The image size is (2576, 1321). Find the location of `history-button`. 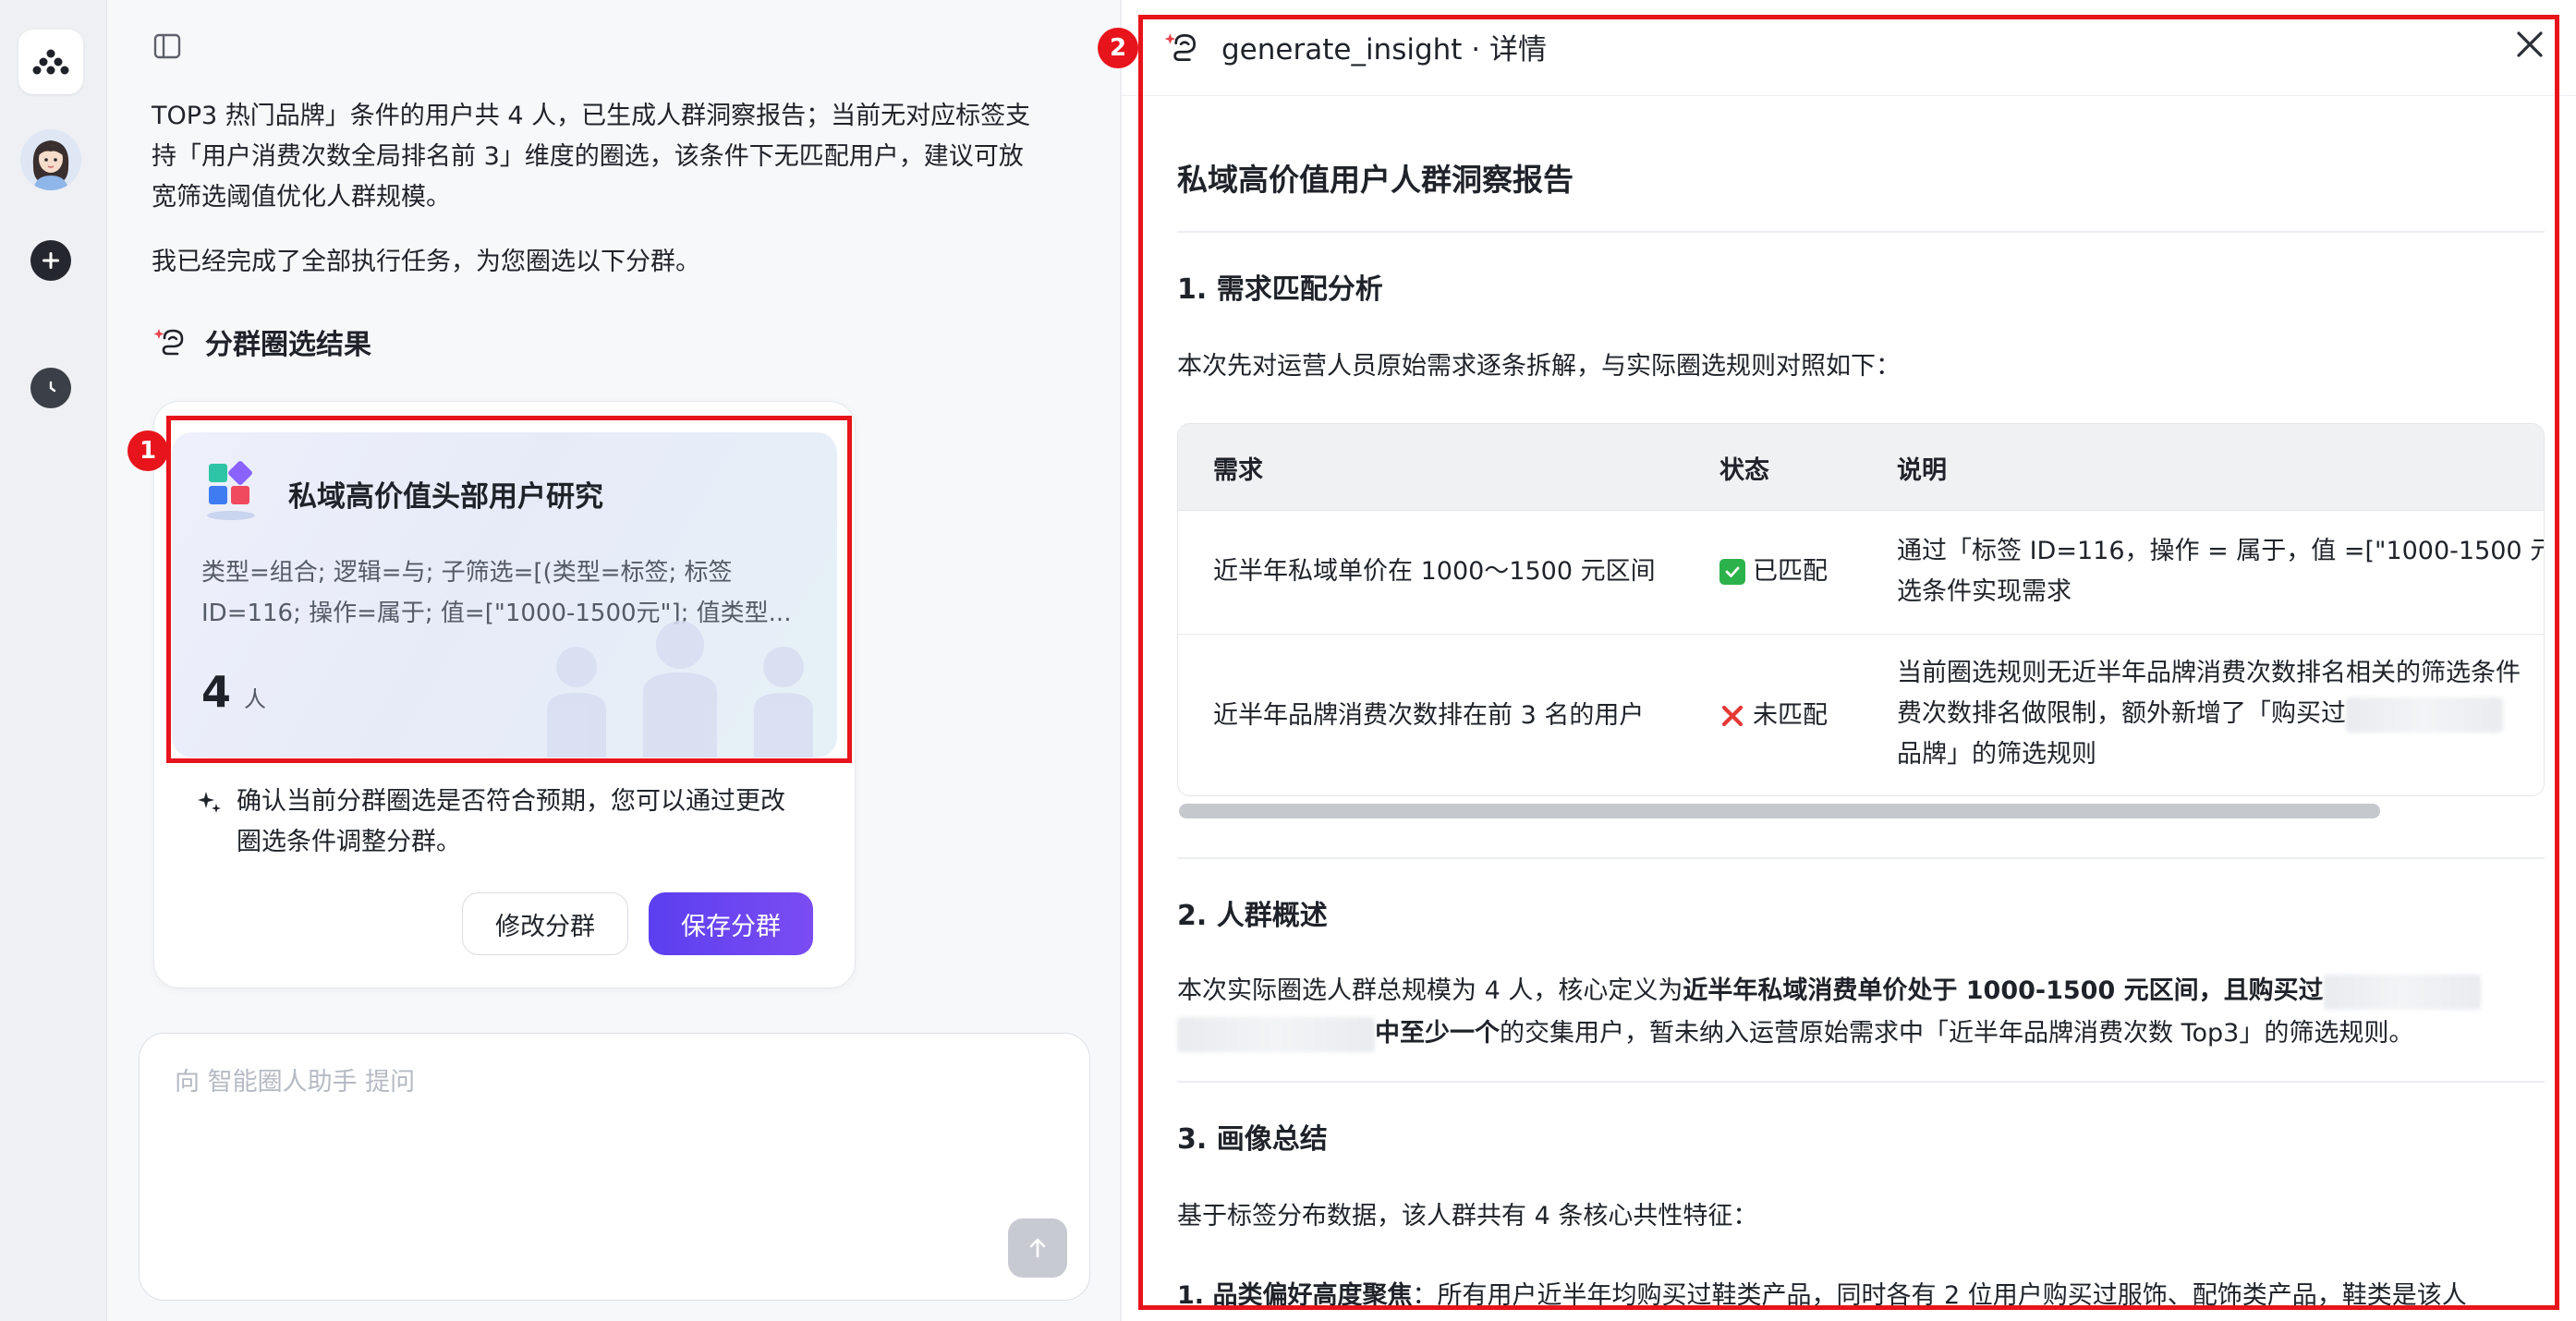

history-button is located at coordinates (50, 388).